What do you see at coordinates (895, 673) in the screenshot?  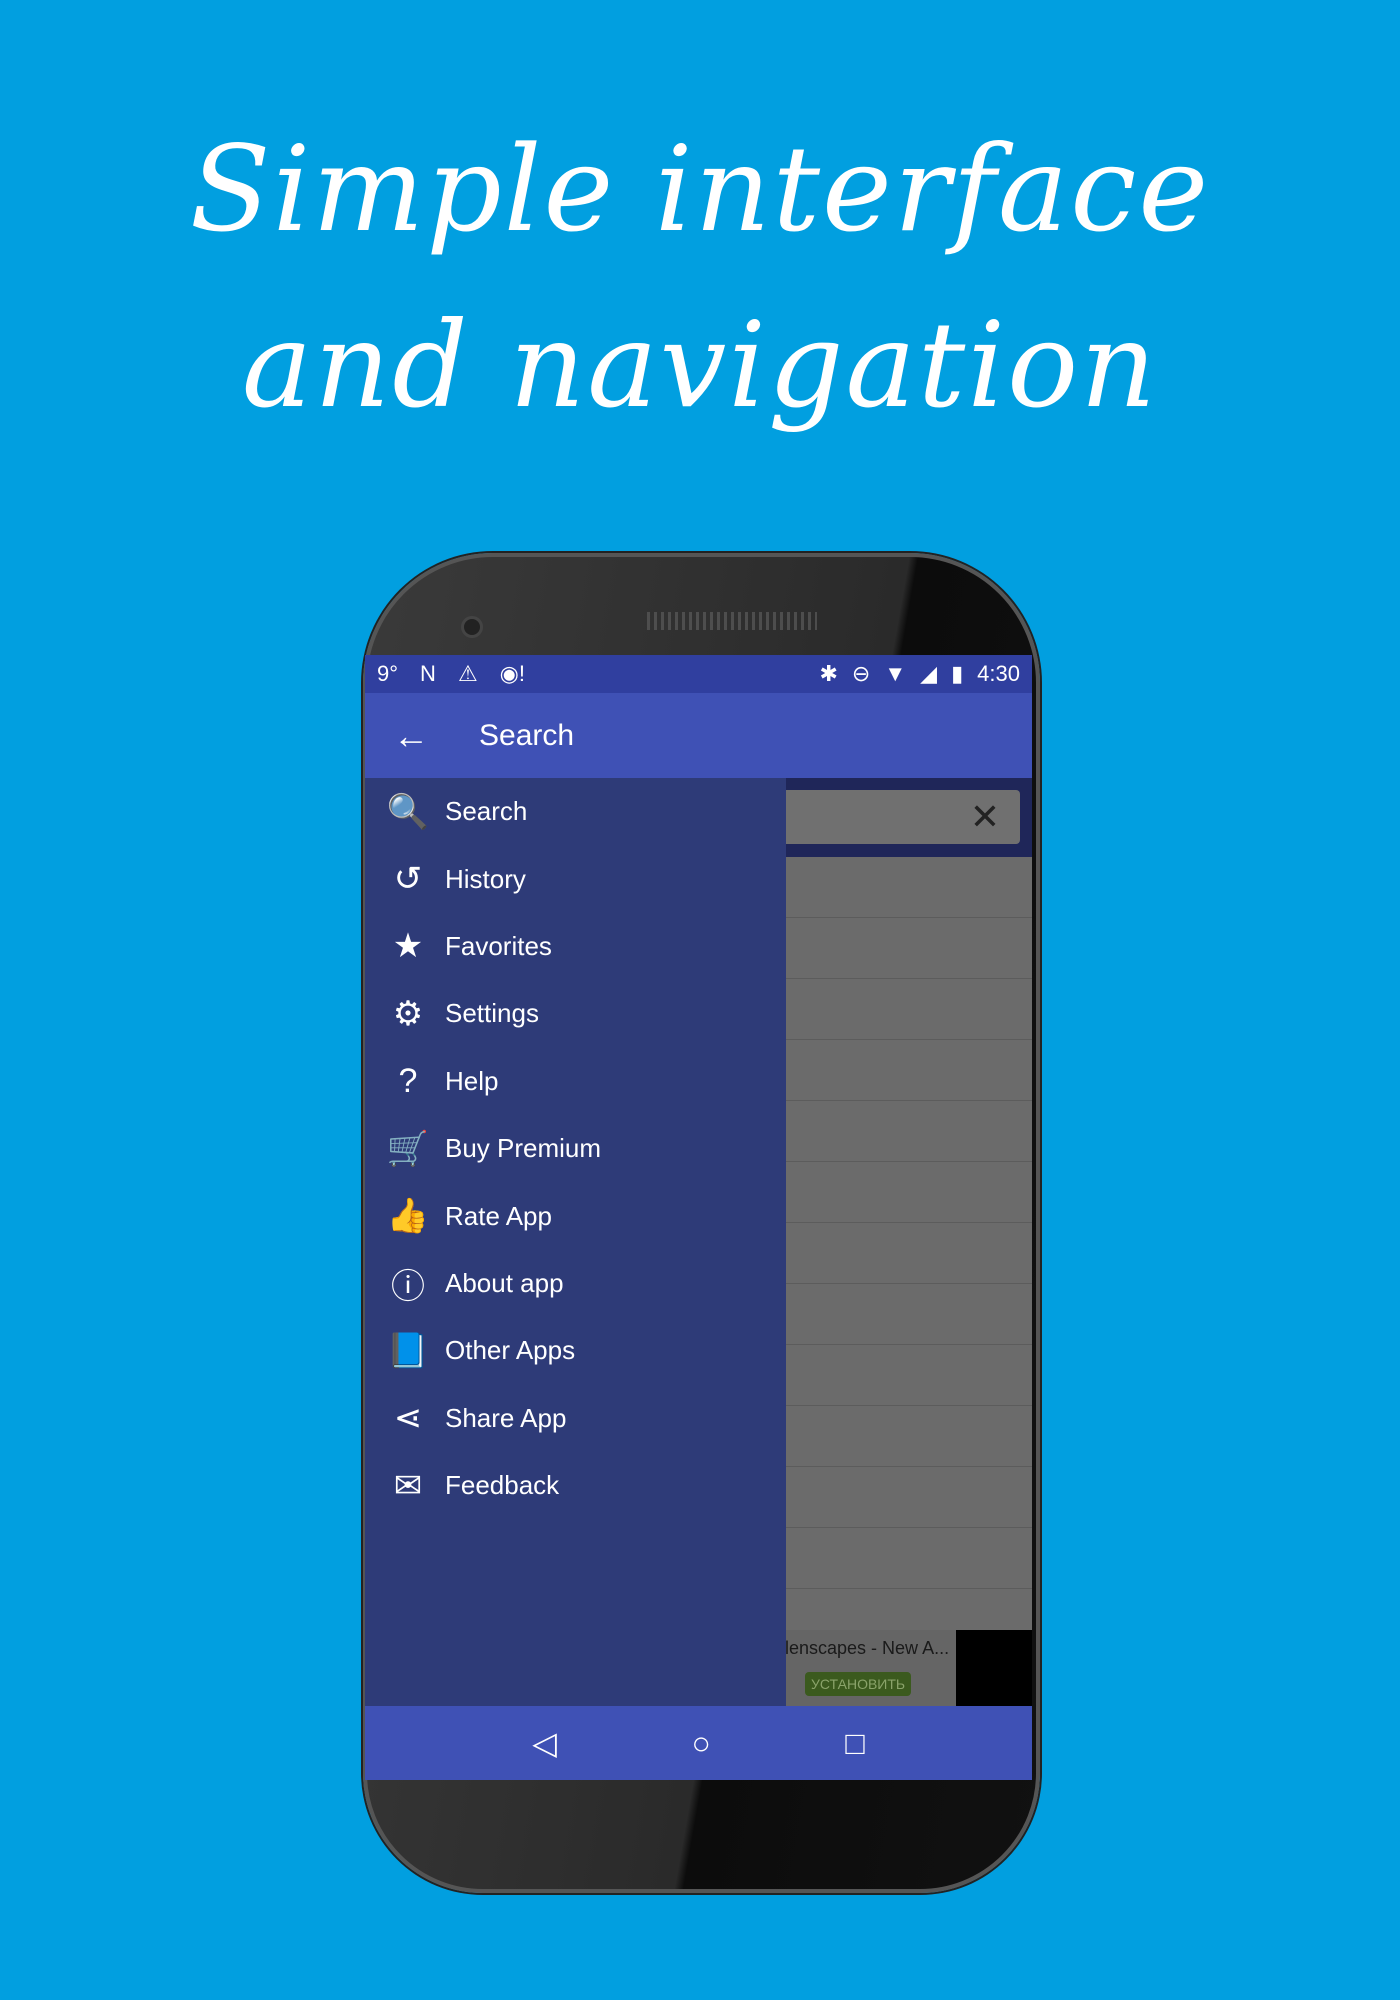 I see `wifi-icon: ▼` at bounding box center [895, 673].